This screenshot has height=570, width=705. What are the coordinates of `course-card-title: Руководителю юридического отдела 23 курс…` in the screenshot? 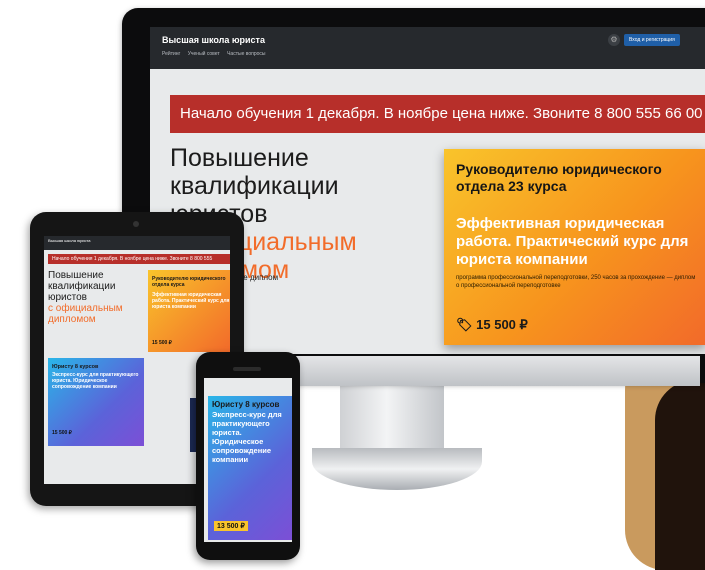 It's located at (559, 177).